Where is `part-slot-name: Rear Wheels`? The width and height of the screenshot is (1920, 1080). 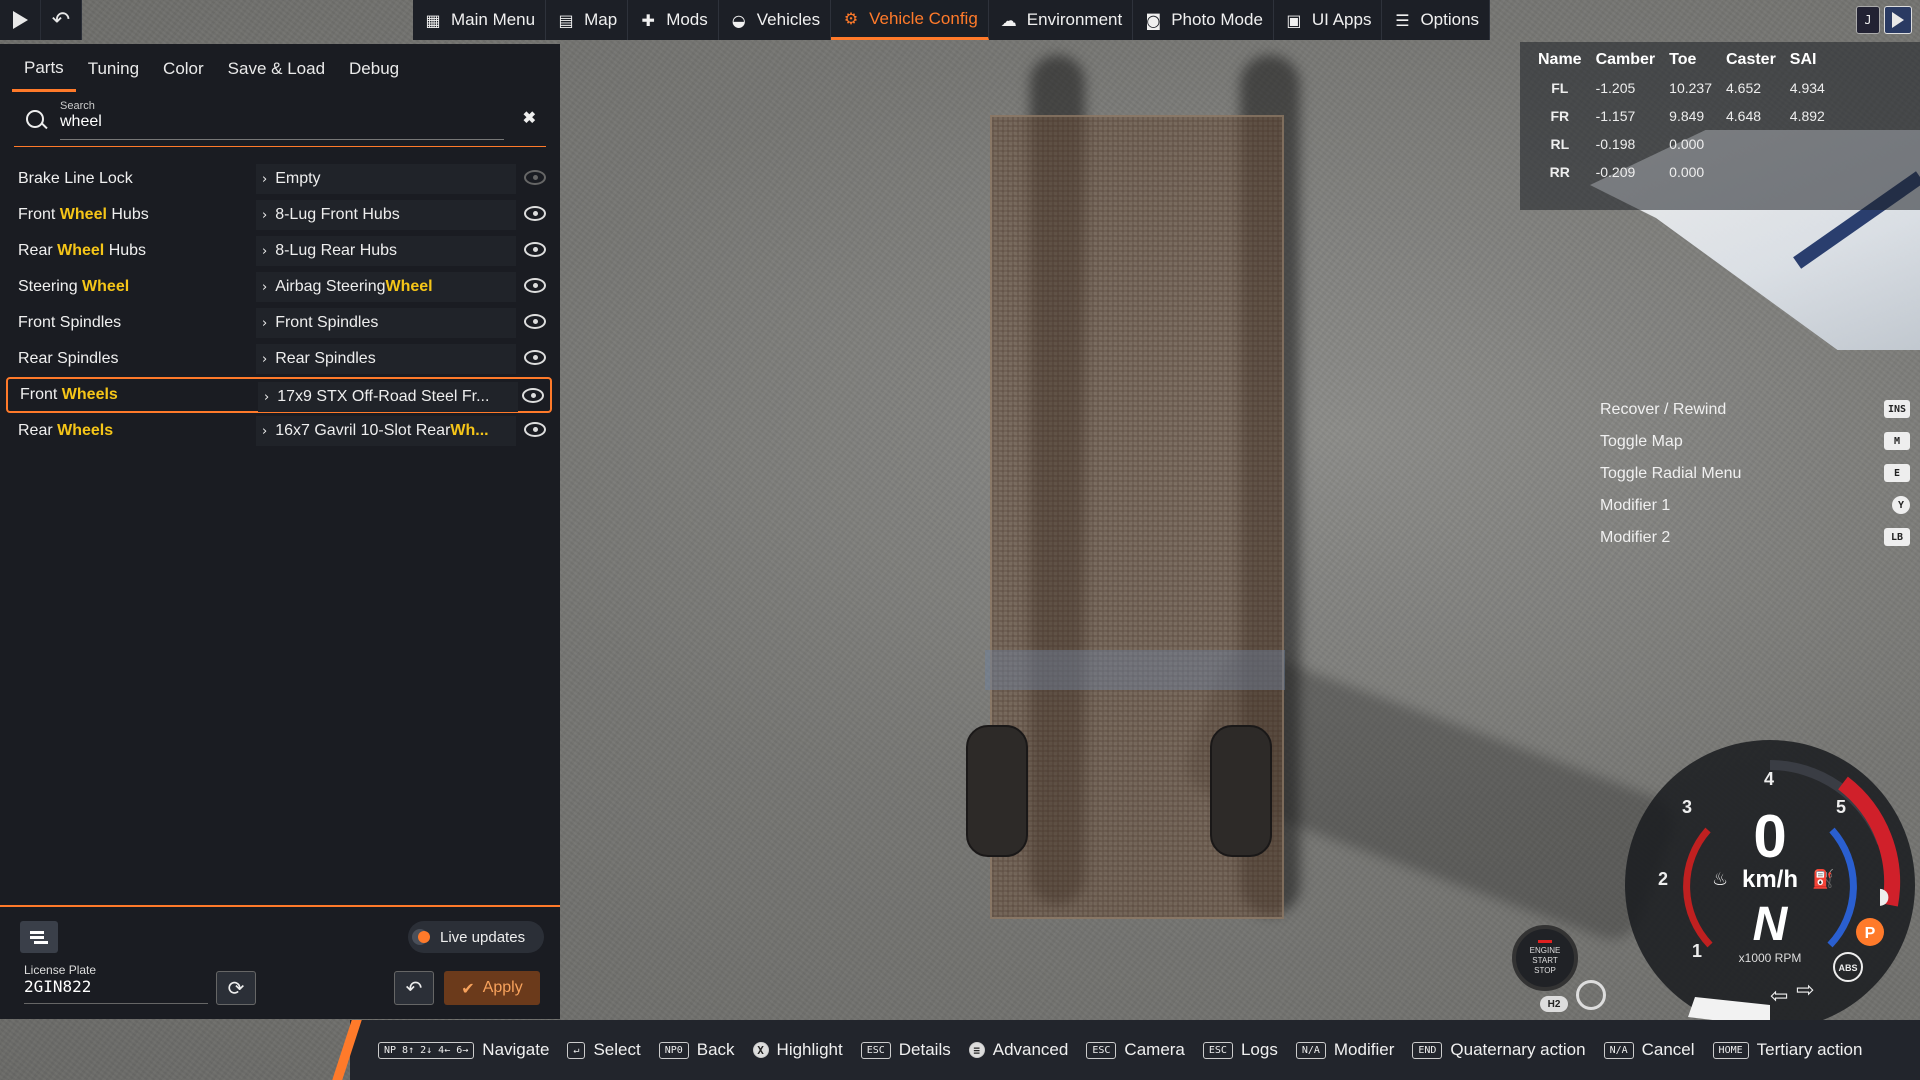
part-slot-name: Rear Wheels is located at coordinates (131, 431).